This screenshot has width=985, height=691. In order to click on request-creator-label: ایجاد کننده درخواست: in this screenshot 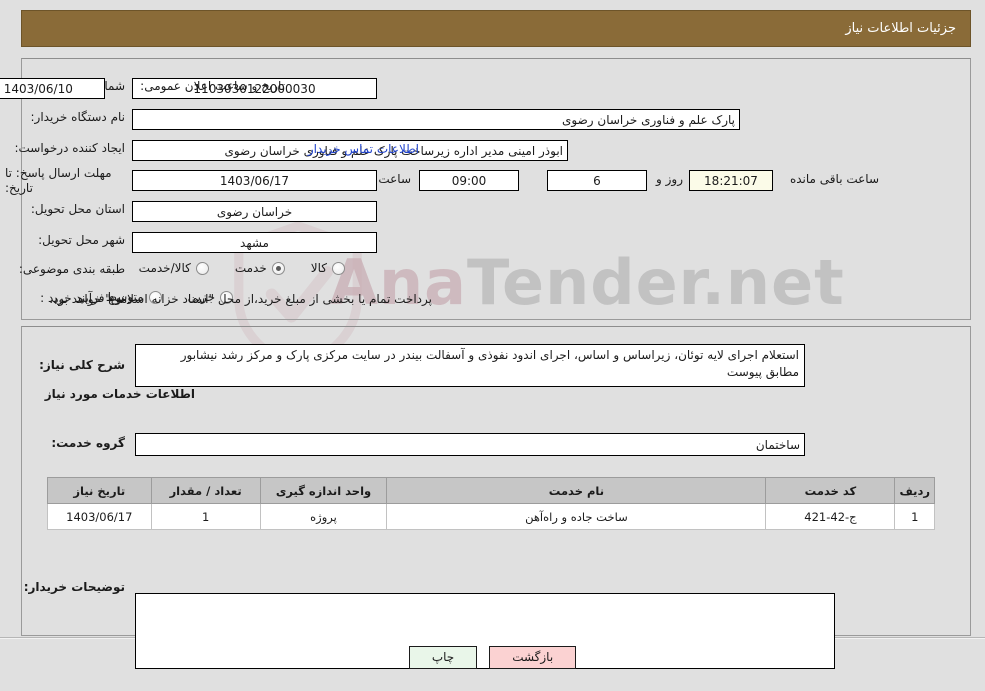, I will do `click(69, 148)`.